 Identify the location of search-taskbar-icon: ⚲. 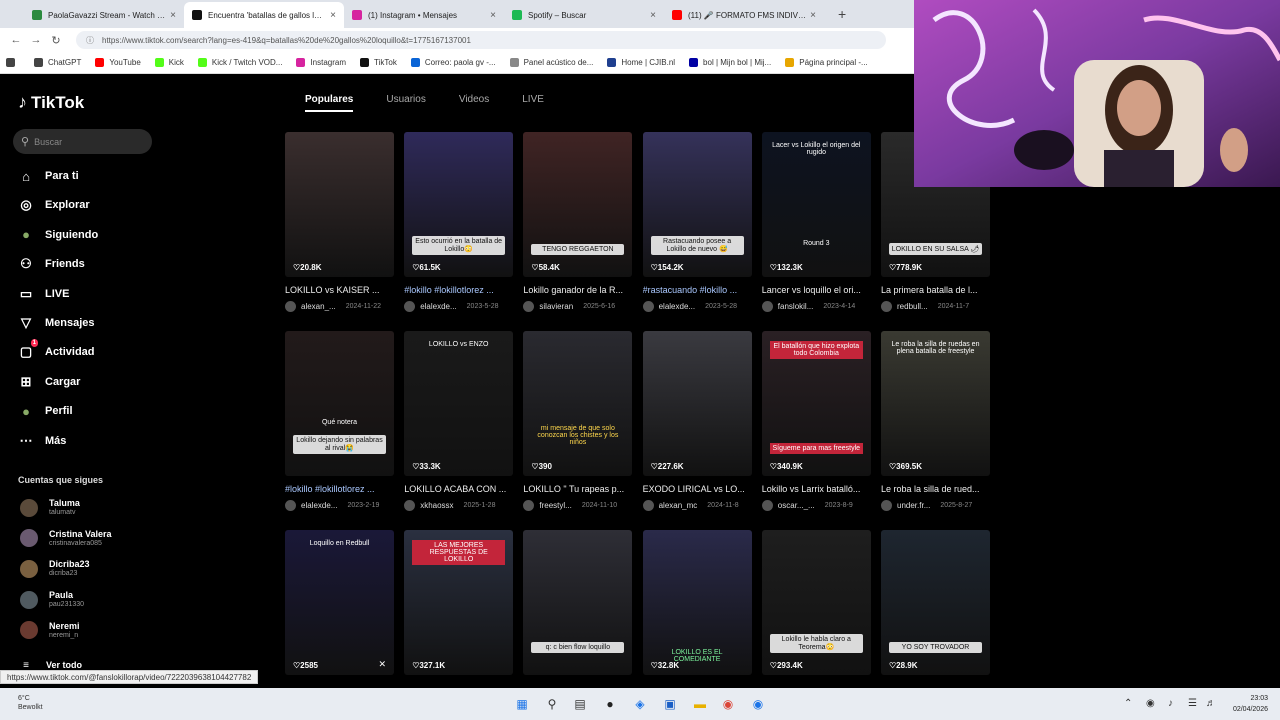
(552, 704).